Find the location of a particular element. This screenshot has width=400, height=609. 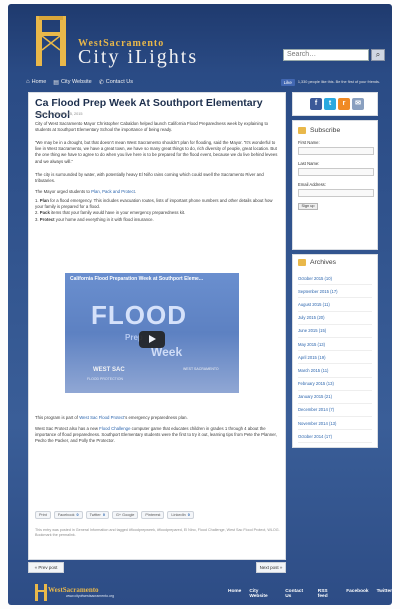

list-bold: Pack is located at coordinates (44, 213).